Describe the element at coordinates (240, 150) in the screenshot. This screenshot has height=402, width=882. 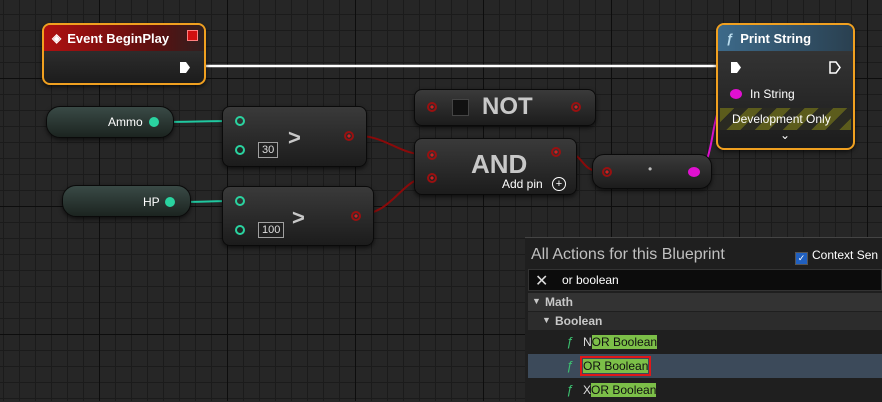
I see `cmp1-b-pin` at that location.